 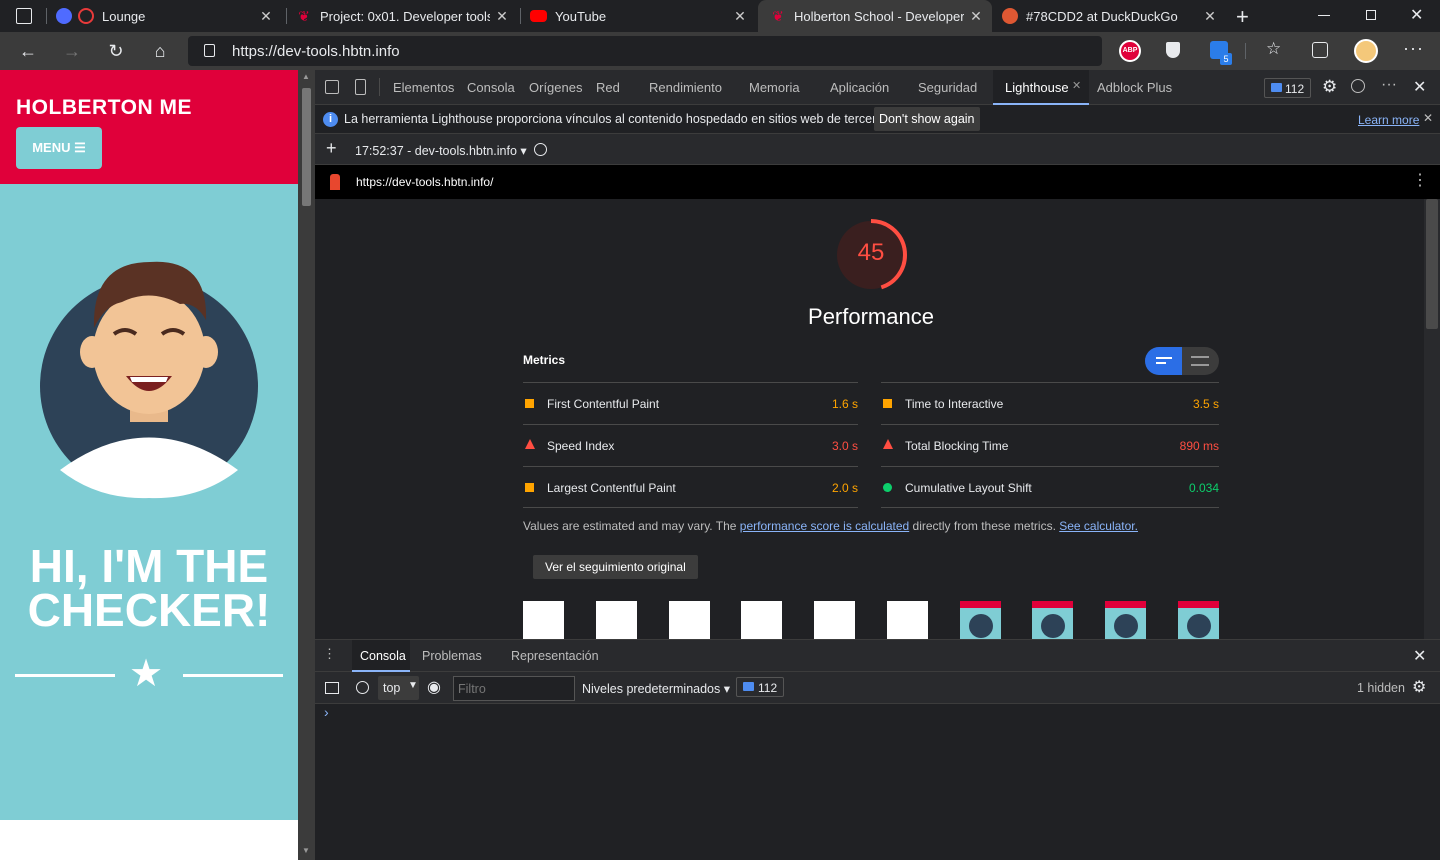 What do you see at coordinates (332, 688) in the screenshot?
I see `sidebar-toggle-icon` at bounding box center [332, 688].